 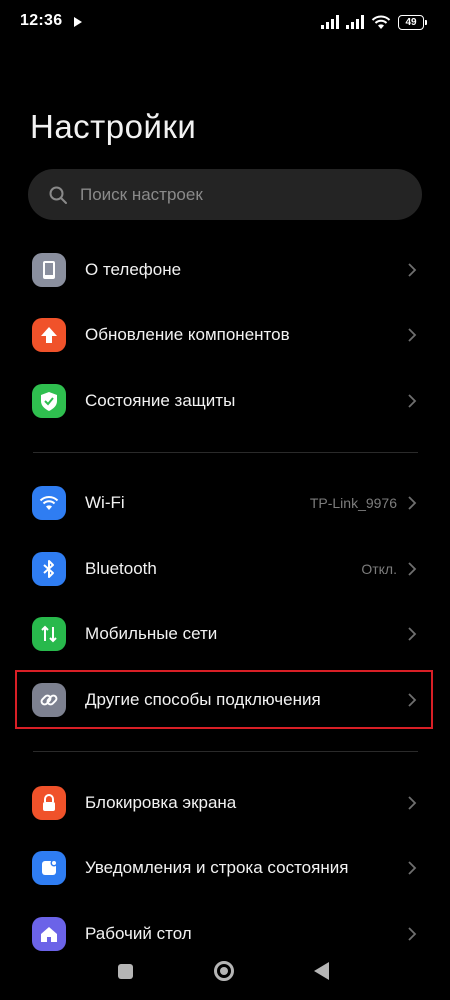 What do you see at coordinates (105, 502) in the screenshot?
I see `settings-item-label: Wi-Fi` at bounding box center [105, 502].